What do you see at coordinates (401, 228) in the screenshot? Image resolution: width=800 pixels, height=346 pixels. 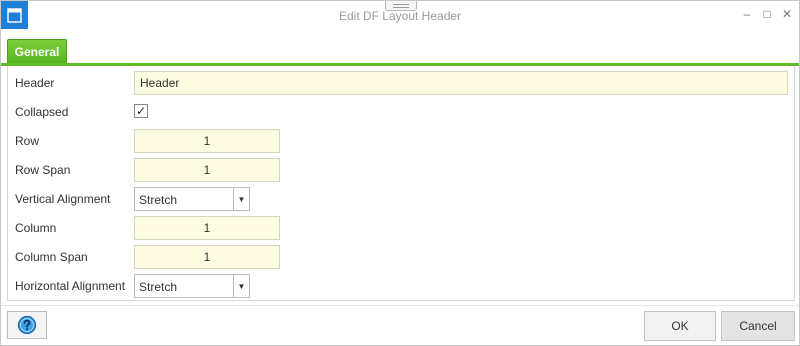 I see `column-row: Column 1` at bounding box center [401, 228].